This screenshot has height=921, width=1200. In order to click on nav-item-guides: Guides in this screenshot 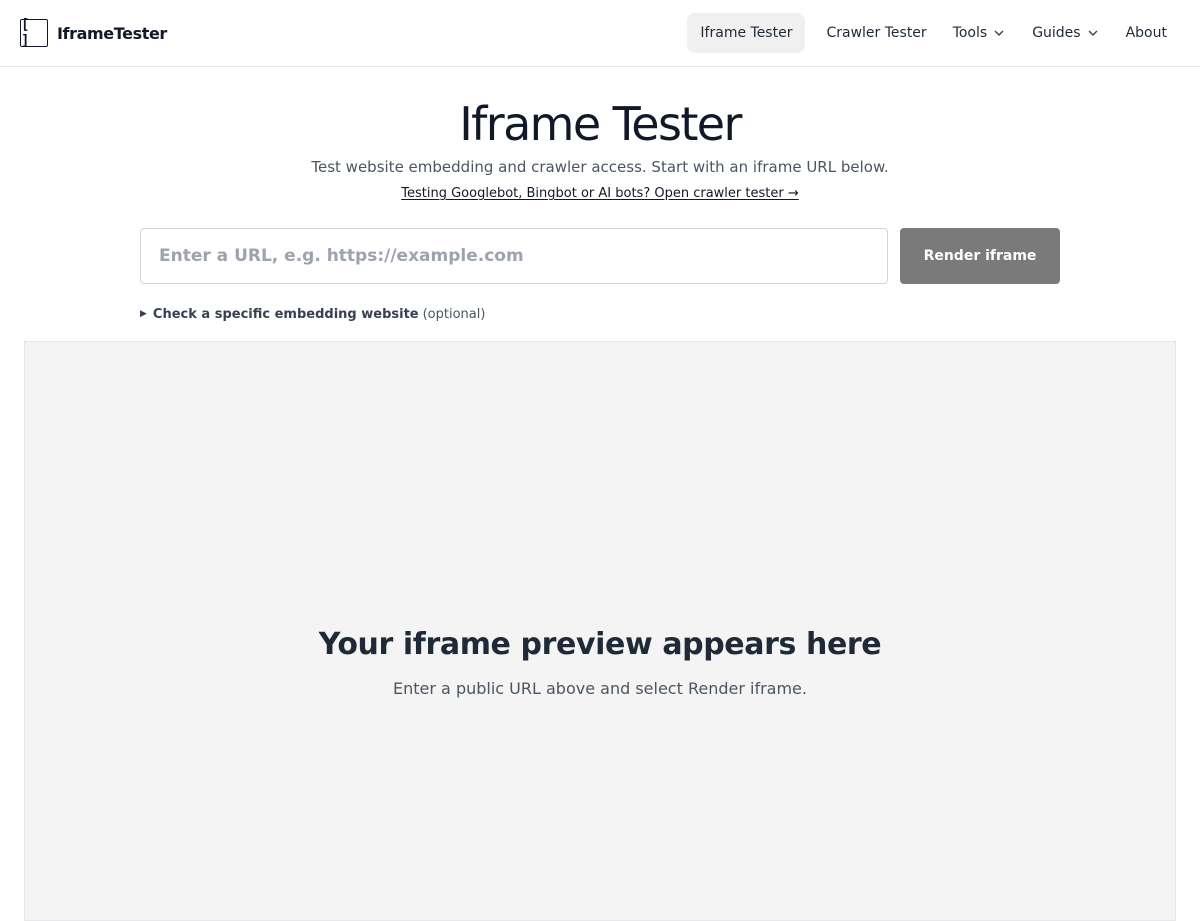, I will do `click(1065, 33)`.